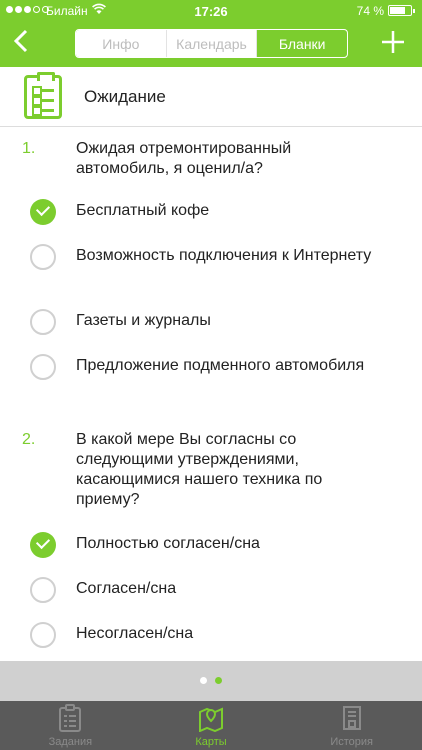  Describe the element at coordinates (352, 742) in the screenshot. I see `tab-history-label: История` at that location.